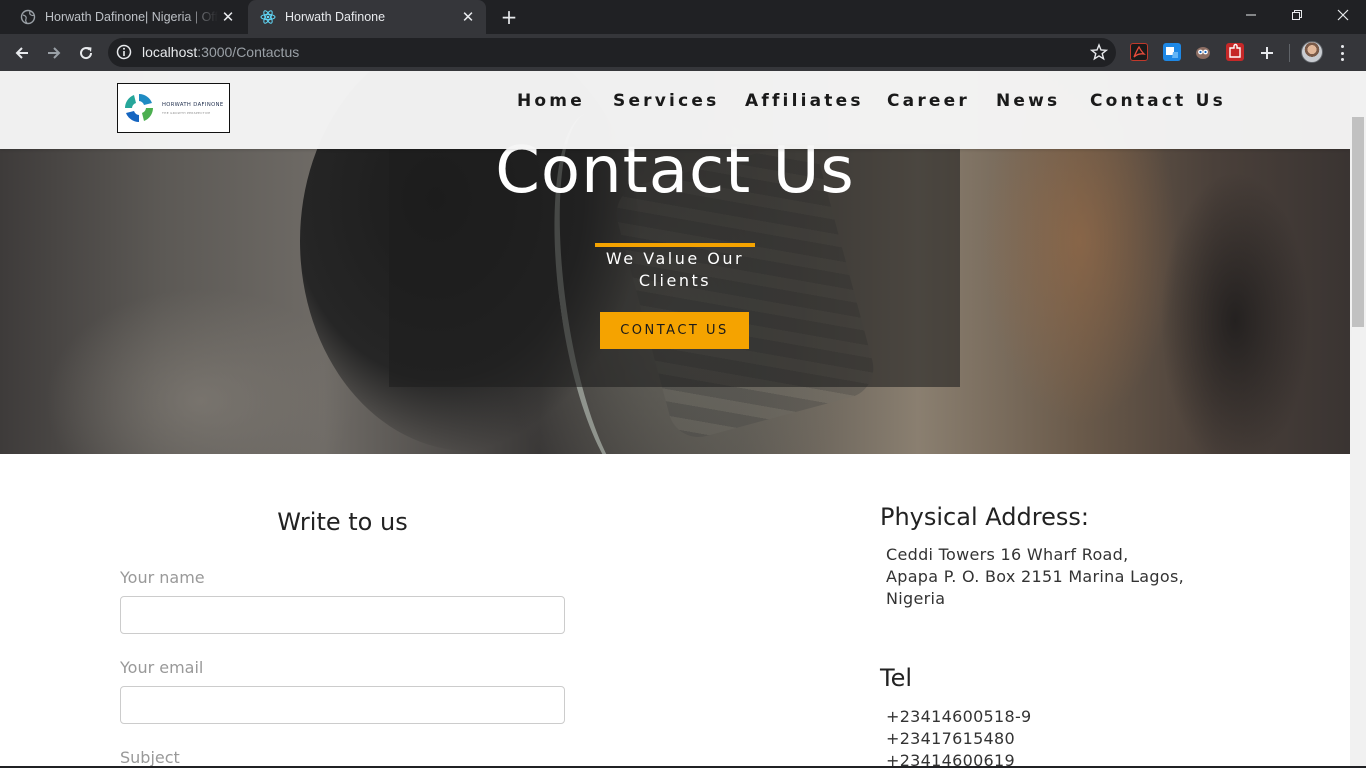 The width and height of the screenshot is (1366, 768). What do you see at coordinates (1203, 52) in the screenshot?
I see `owl-extension-icon` at bounding box center [1203, 52].